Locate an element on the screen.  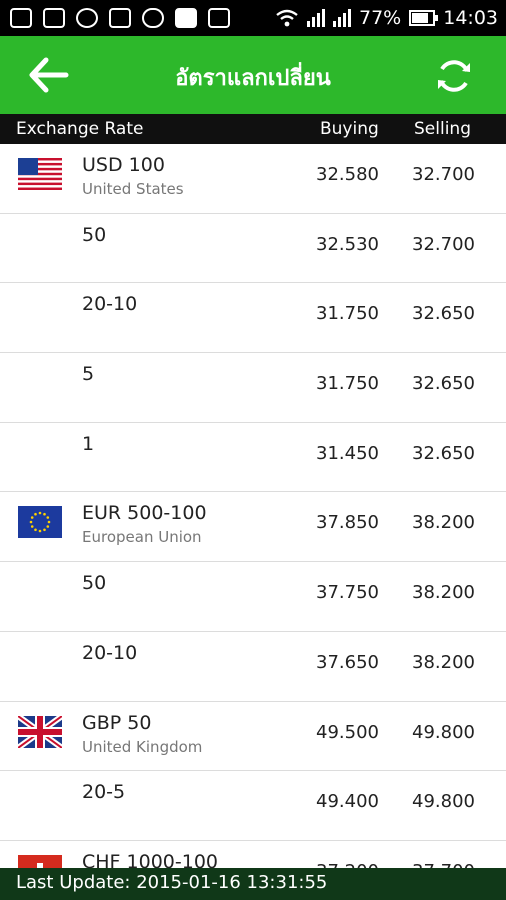
buying-rate: 37.850 is located at coordinates (347, 523).